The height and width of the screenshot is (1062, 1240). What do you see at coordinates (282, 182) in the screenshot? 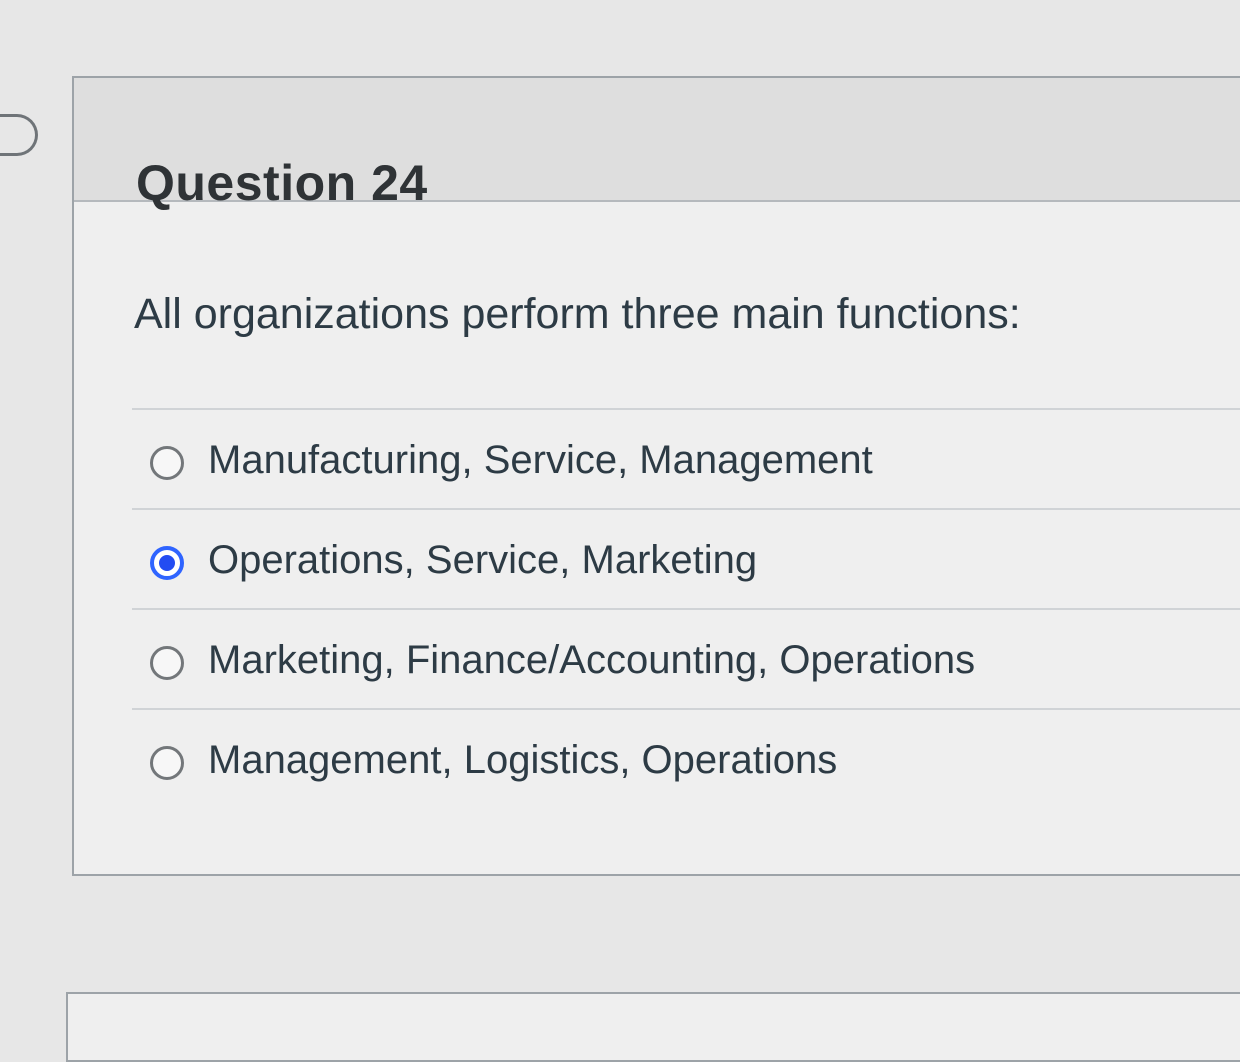
I see `question-title: Question 24` at bounding box center [282, 182].